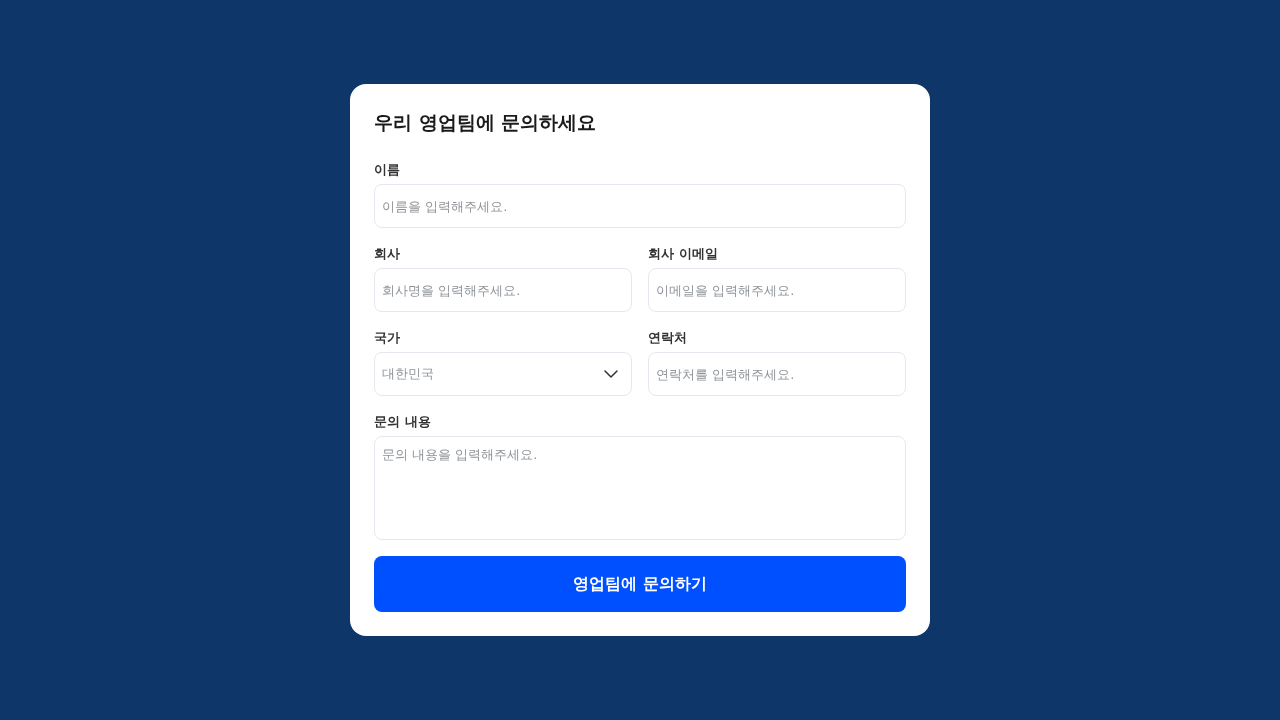 This screenshot has height=720, width=1280. I want to click on submit-button: 영업팀에 문의하기, so click(640, 584).